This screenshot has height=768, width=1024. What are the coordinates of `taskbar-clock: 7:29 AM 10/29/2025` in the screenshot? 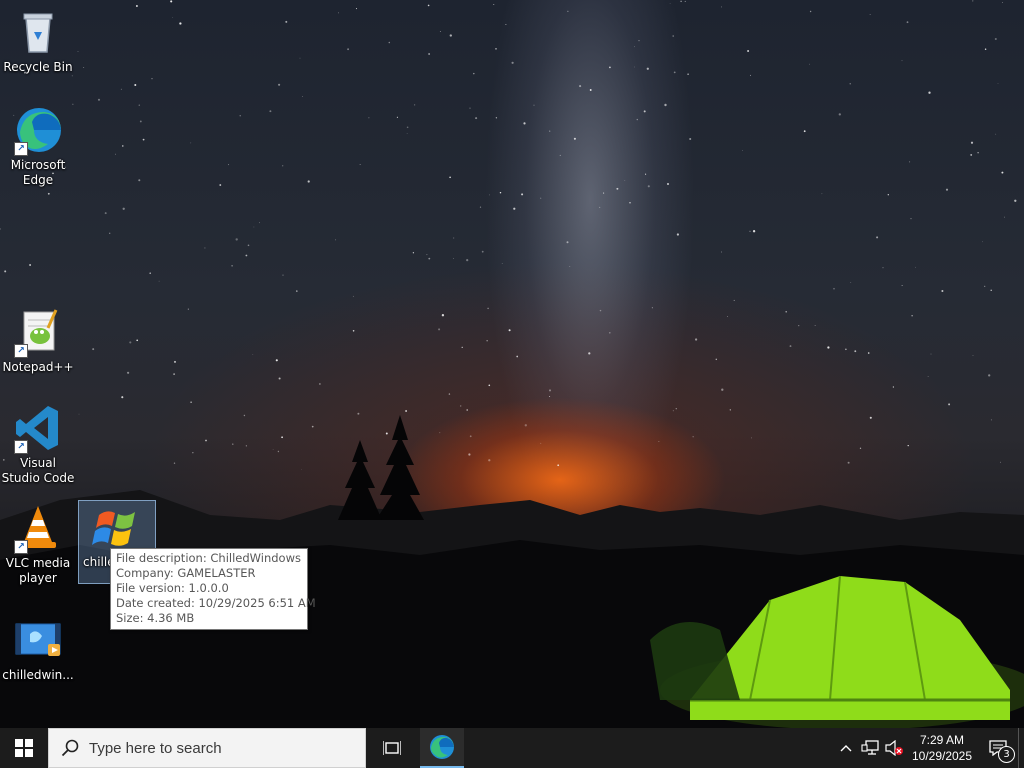 It's located at (942, 748).